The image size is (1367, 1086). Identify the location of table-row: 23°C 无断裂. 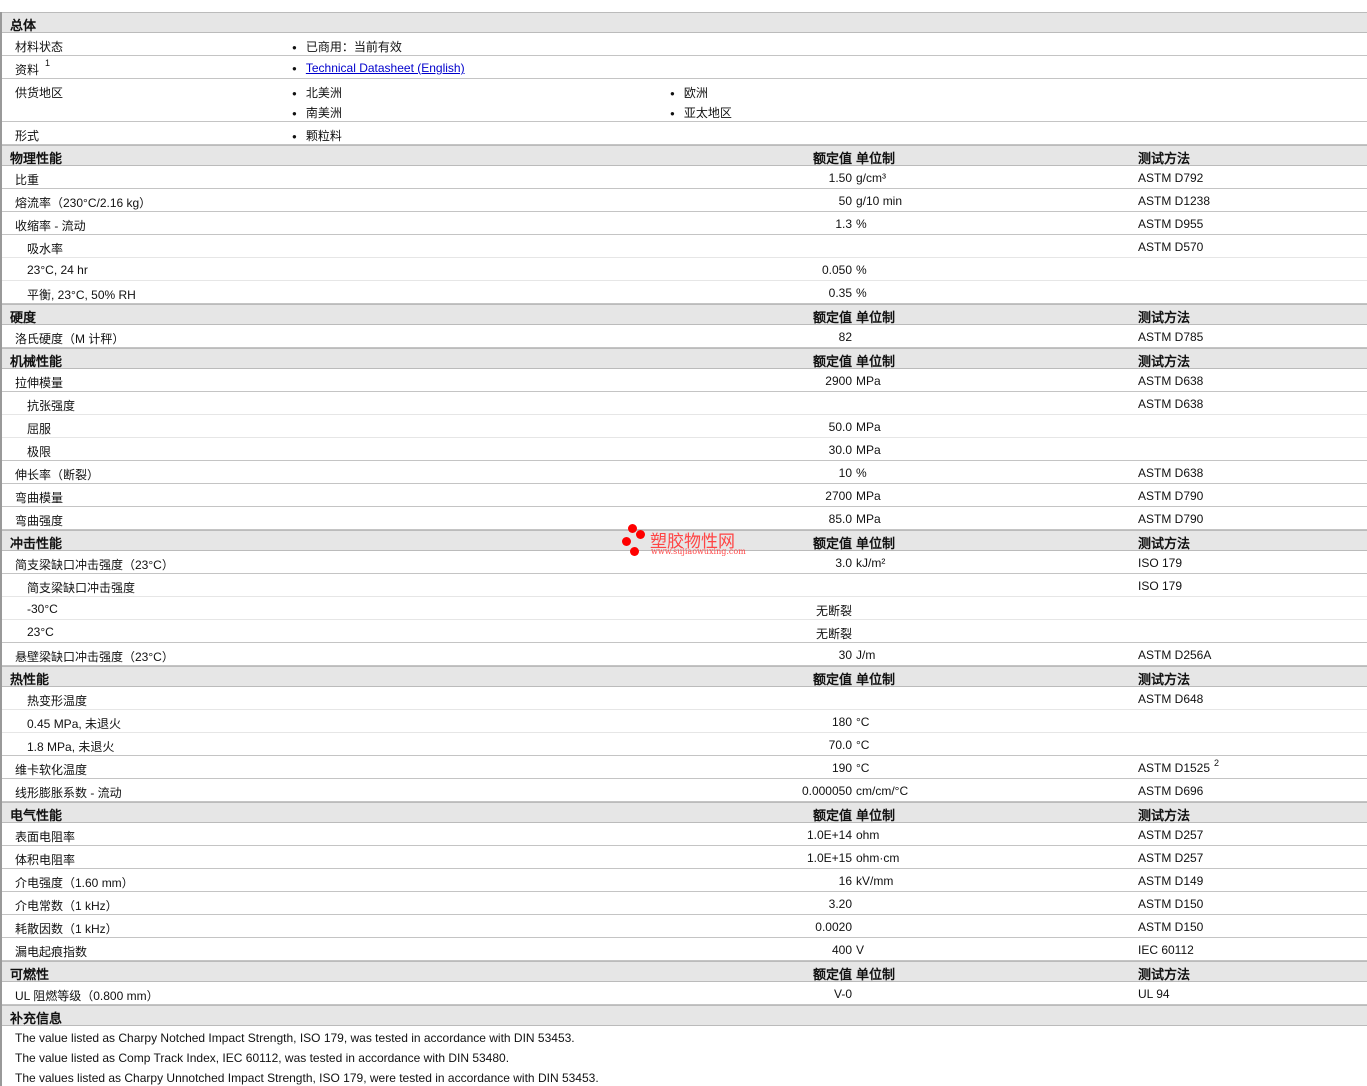
(684, 631).